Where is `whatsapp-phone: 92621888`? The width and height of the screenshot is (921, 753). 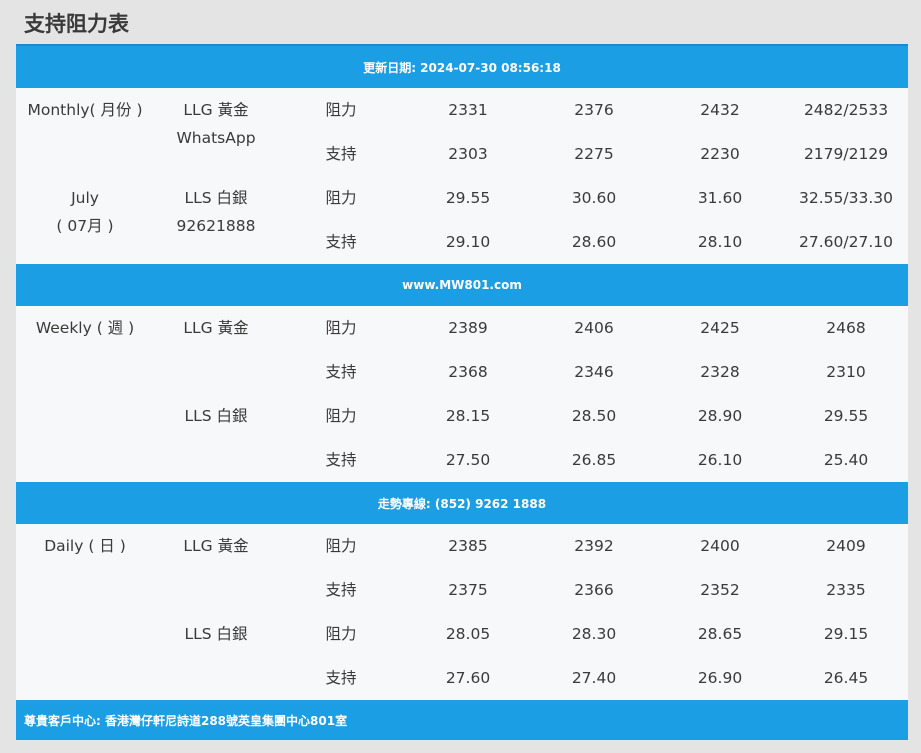
whatsapp-phone: 92621888 is located at coordinates (216, 226).